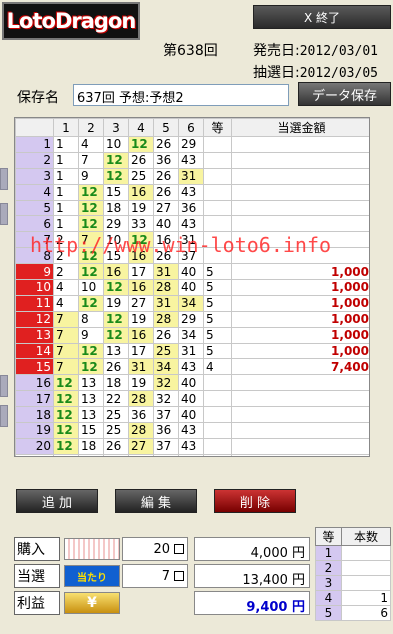 This screenshot has width=393, height=634. What do you see at coordinates (66, 351) in the screenshot?
I see `pick-number: 7` at bounding box center [66, 351].